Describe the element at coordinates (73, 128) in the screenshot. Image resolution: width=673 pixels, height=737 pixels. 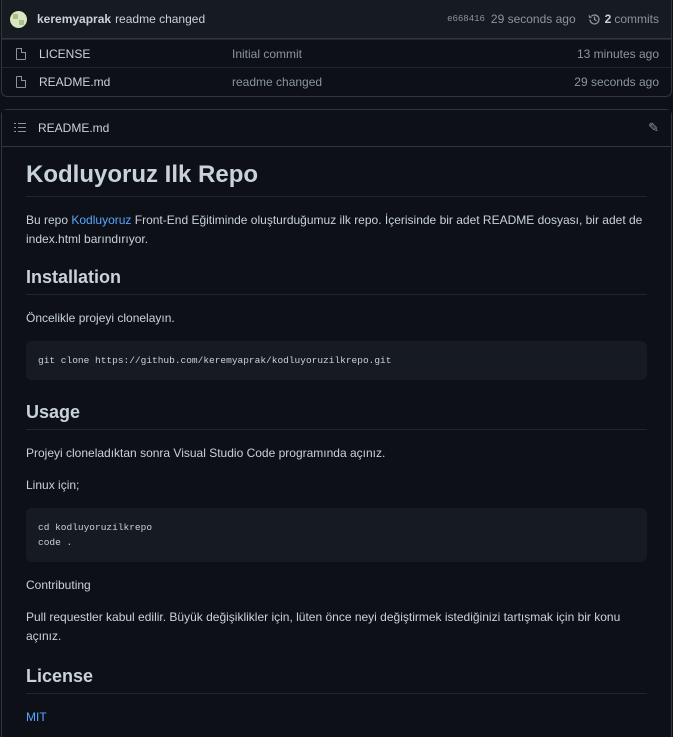
I see `readme-filename: README.md` at that location.